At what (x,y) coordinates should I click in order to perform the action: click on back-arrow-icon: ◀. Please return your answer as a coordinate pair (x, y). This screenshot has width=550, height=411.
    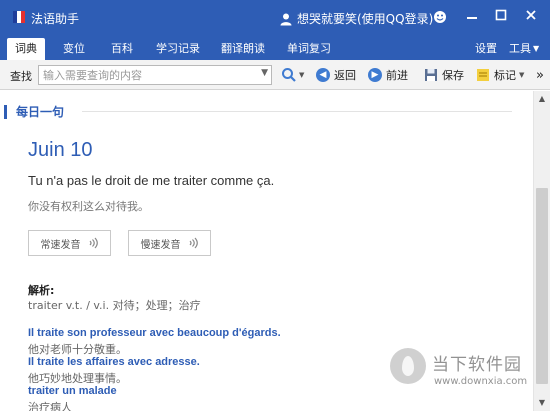
    Looking at the image, I should click on (323, 75).